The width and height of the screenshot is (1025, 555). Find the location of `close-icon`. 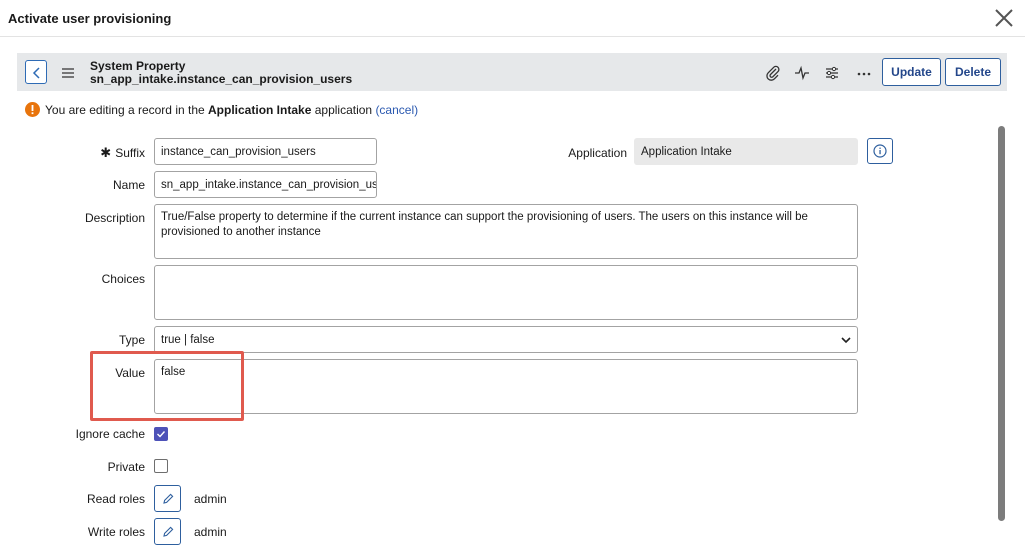

close-icon is located at coordinates (1004, 18).